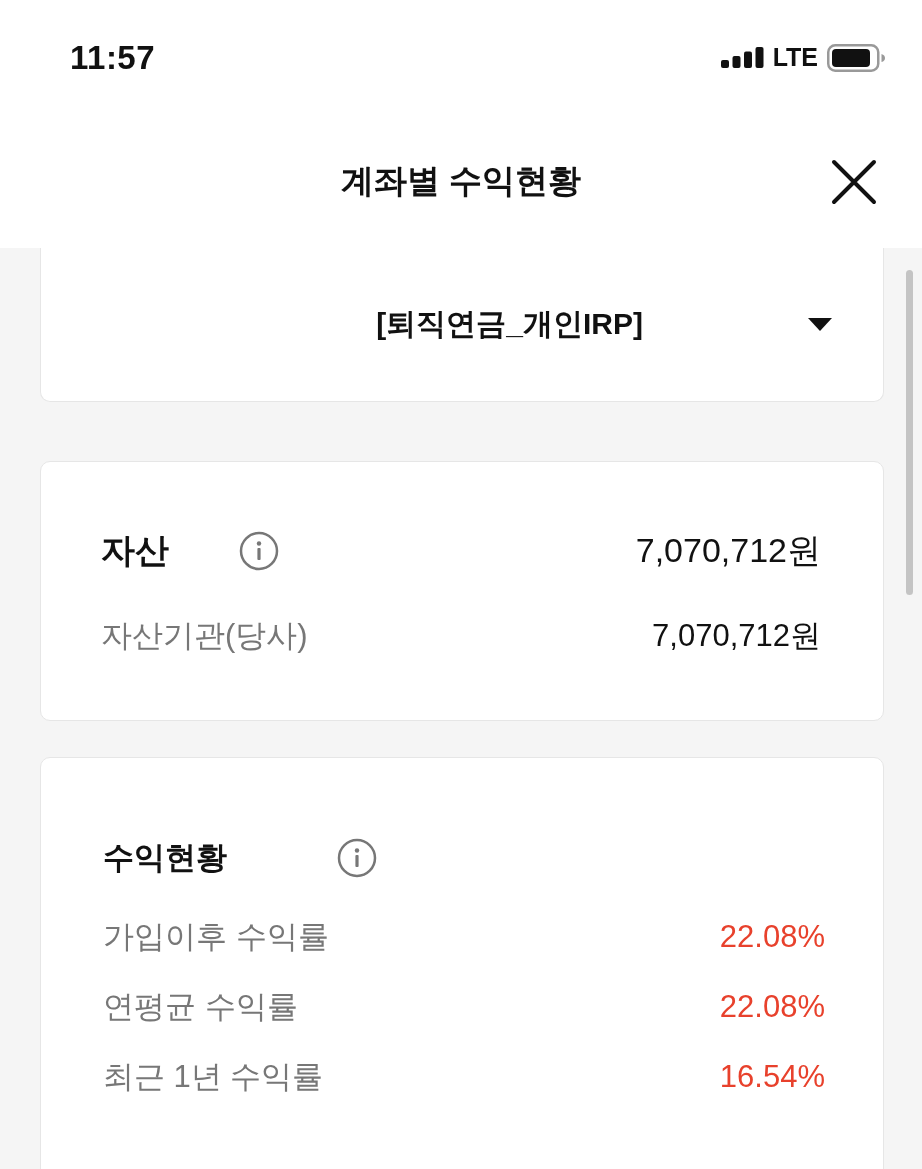  I want to click on return-label: 가입이후 수익률, so click(216, 937).